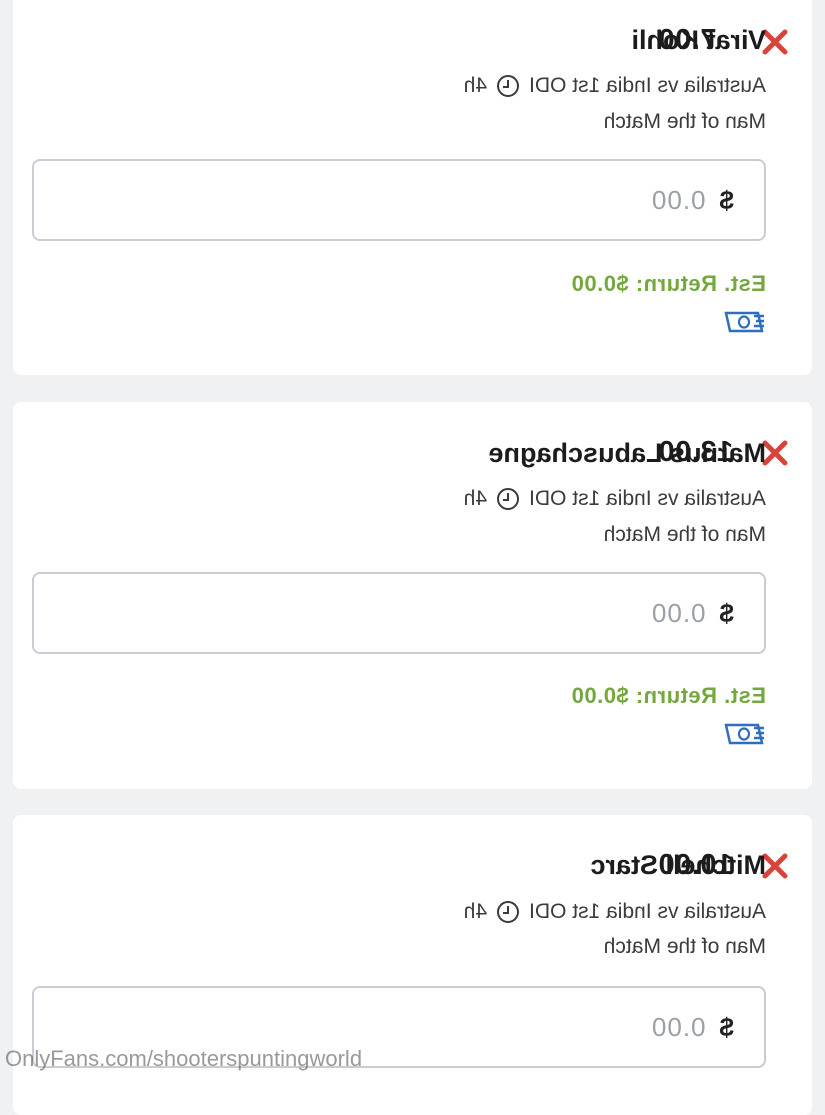 The height and width of the screenshot is (1115, 825). I want to click on selection-name: Marnus Labuschagne, so click(627, 453).